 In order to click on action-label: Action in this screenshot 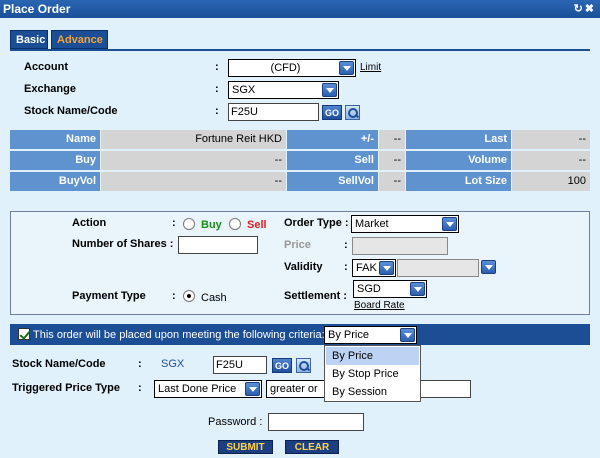, I will do `click(89, 223)`.